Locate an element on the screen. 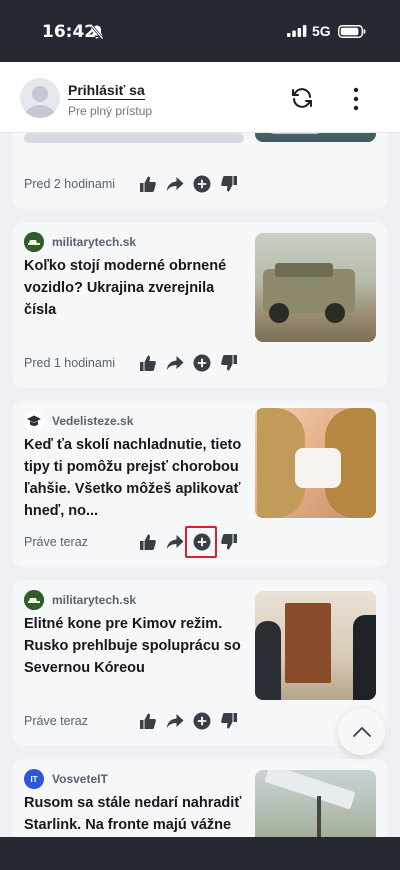 The height and width of the screenshot is (870, 400). app-header: Prihlásiť sa Pre plný prístup is located at coordinates (200, 97).